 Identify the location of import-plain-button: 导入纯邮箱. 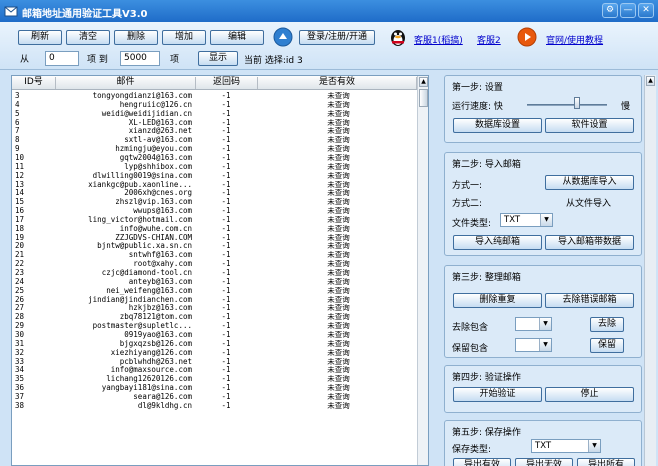
(497, 242).